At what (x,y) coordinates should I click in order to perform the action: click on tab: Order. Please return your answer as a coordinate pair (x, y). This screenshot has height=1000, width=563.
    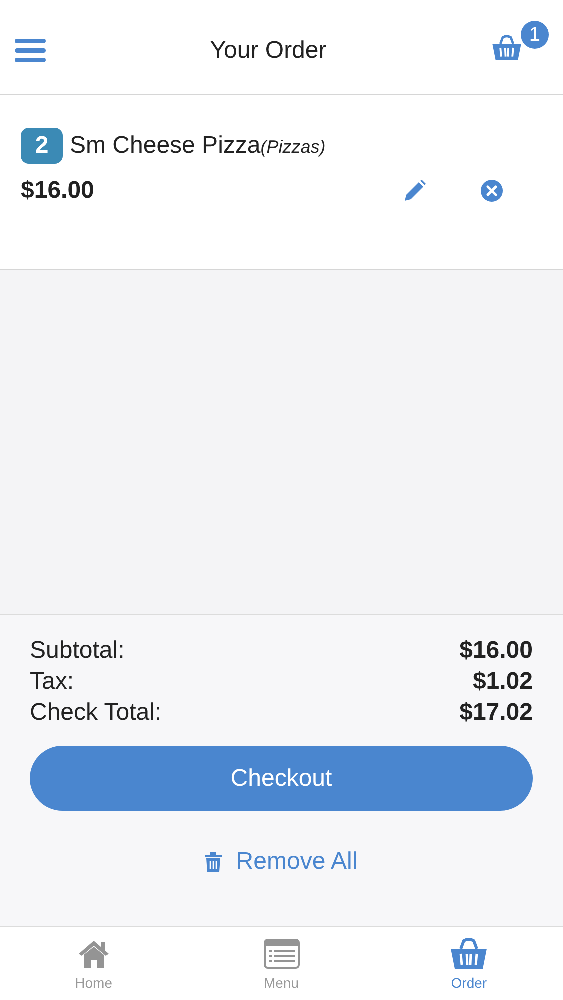
    Looking at the image, I should click on (469, 963).